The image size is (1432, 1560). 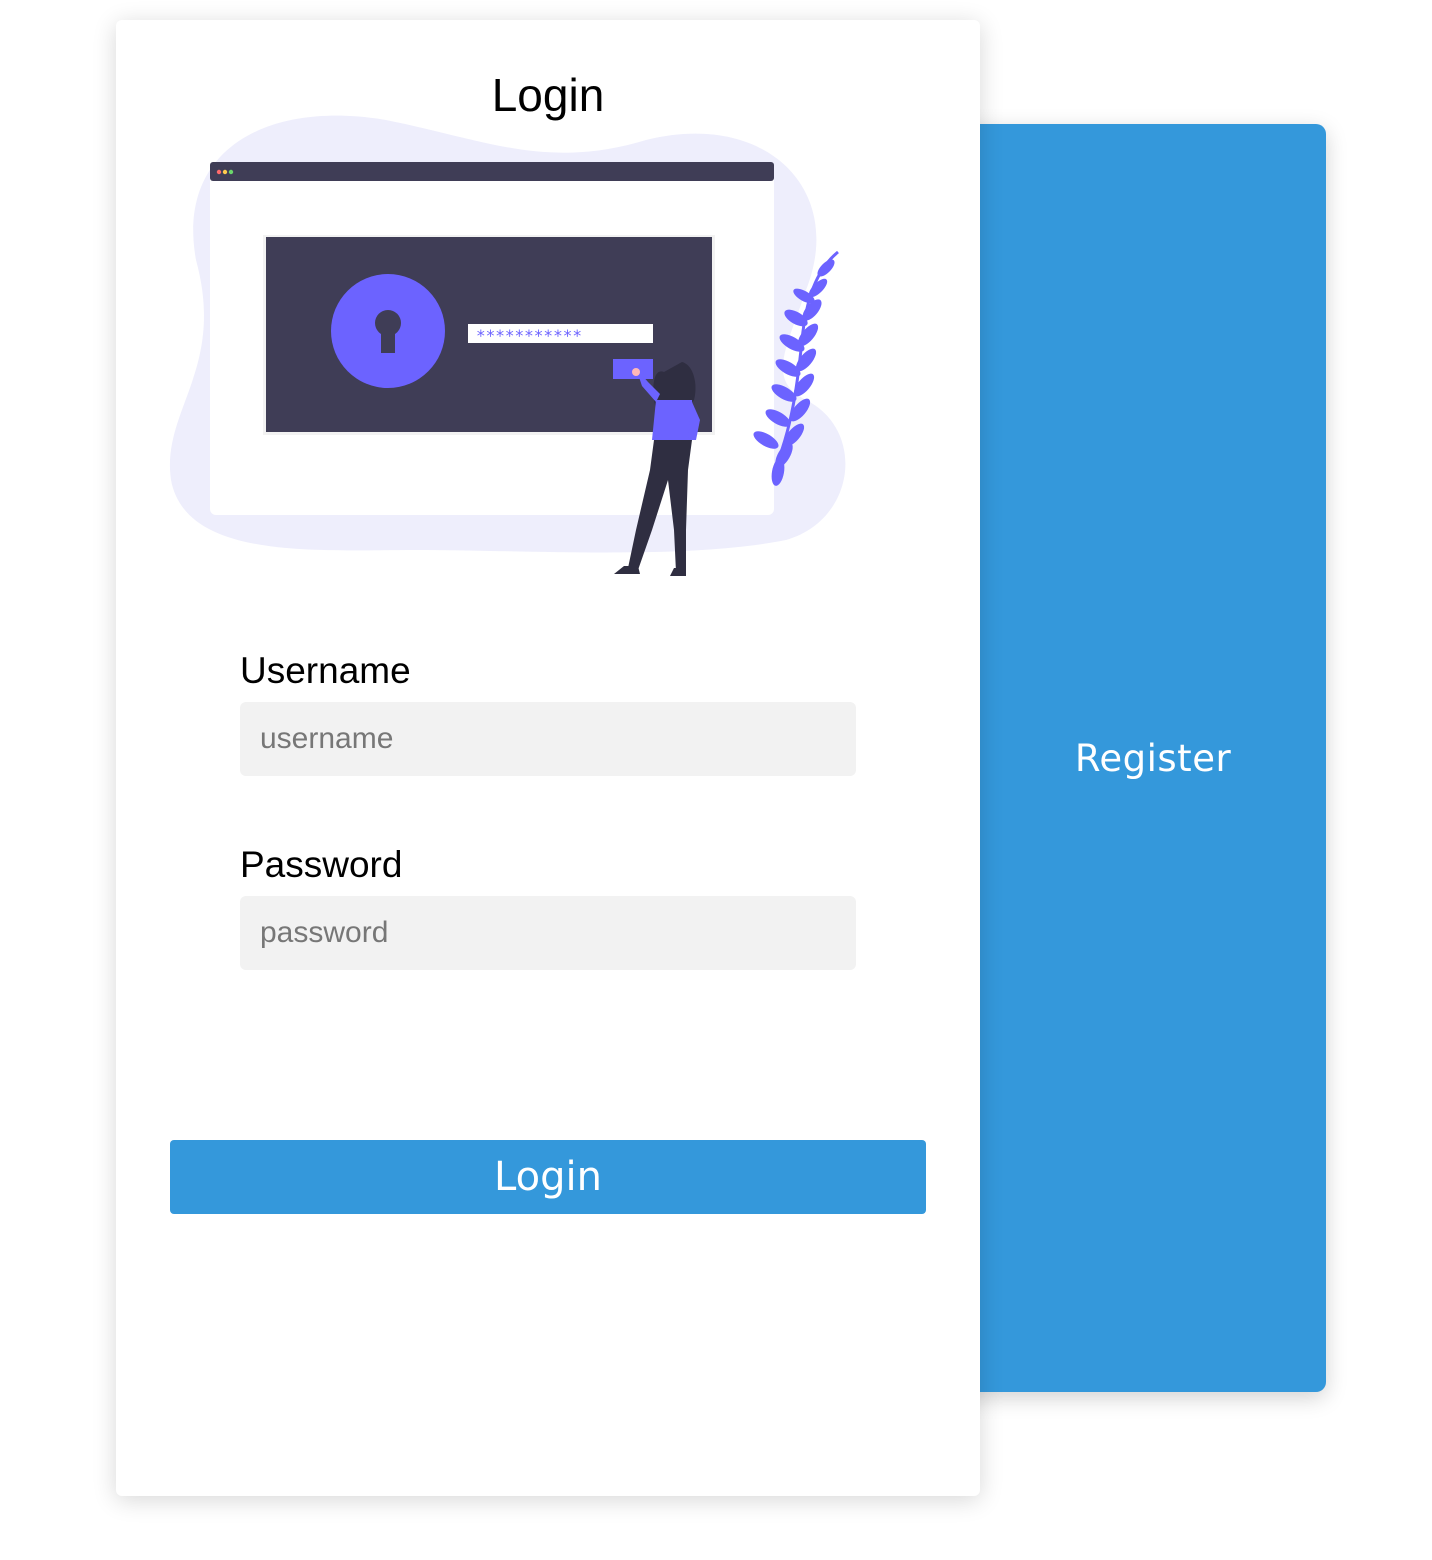 I want to click on illustration-submit-button, so click(x=633, y=369).